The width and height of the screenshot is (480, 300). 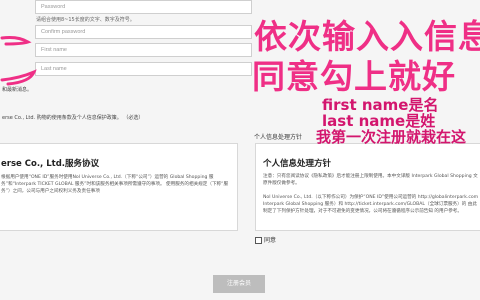 What do you see at coordinates (380, 105) in the screenshot?
I see `annotation-firstname-note: first name是名` at bounding box center [380, 105].